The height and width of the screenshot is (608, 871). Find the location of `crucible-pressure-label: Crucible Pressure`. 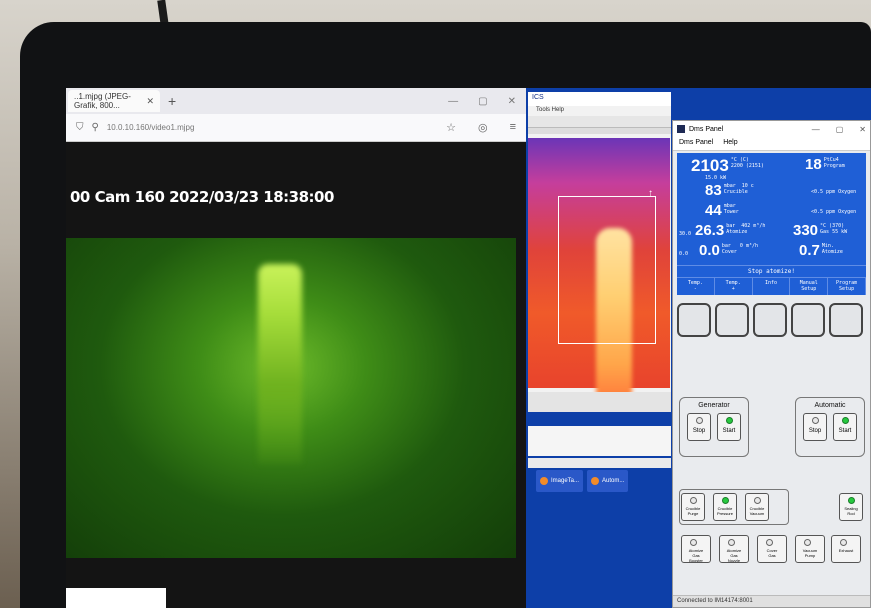

crucible-pressure-label: Crucible Pressure is located at coordinates (724, 511).